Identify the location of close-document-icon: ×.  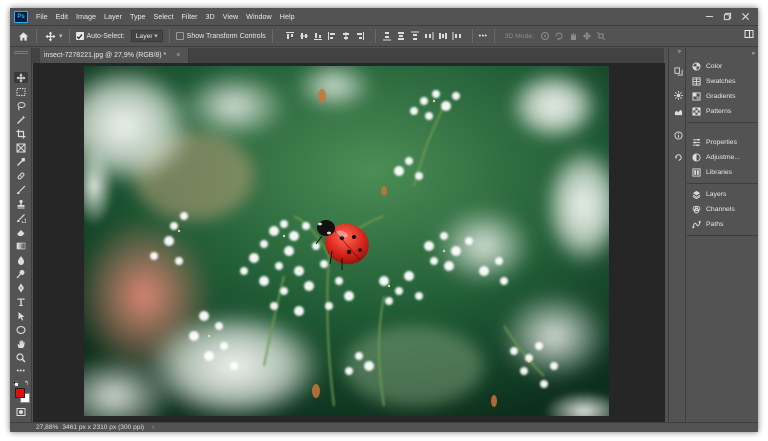
(178, 55).